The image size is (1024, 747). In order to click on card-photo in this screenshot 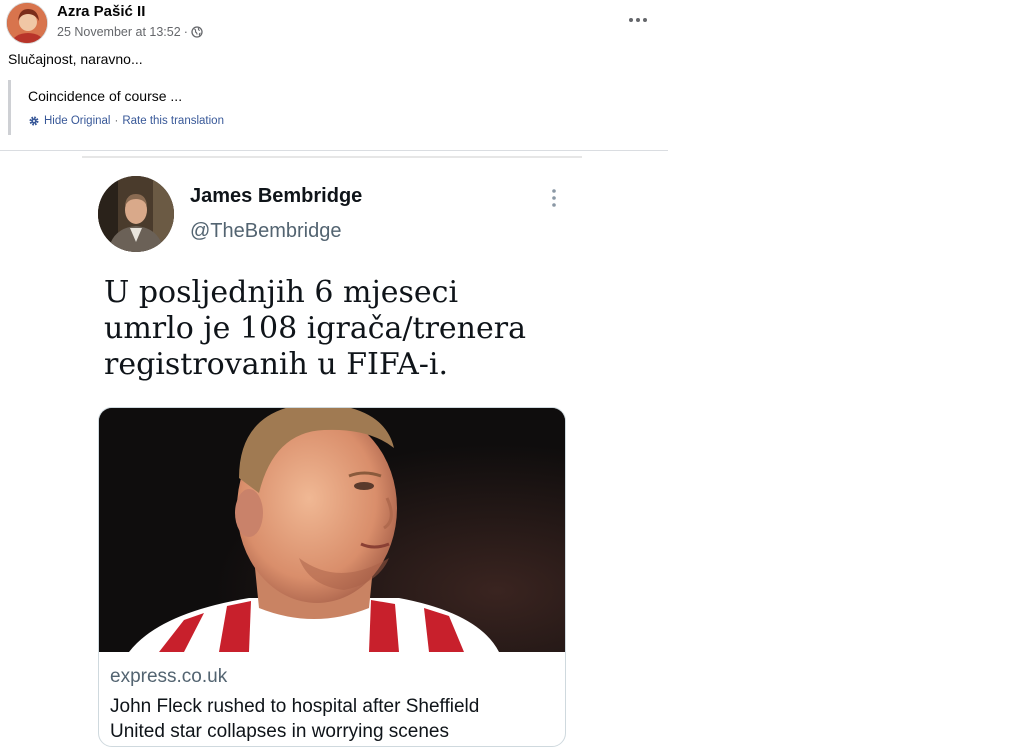, I will do `click(332, 530)`.